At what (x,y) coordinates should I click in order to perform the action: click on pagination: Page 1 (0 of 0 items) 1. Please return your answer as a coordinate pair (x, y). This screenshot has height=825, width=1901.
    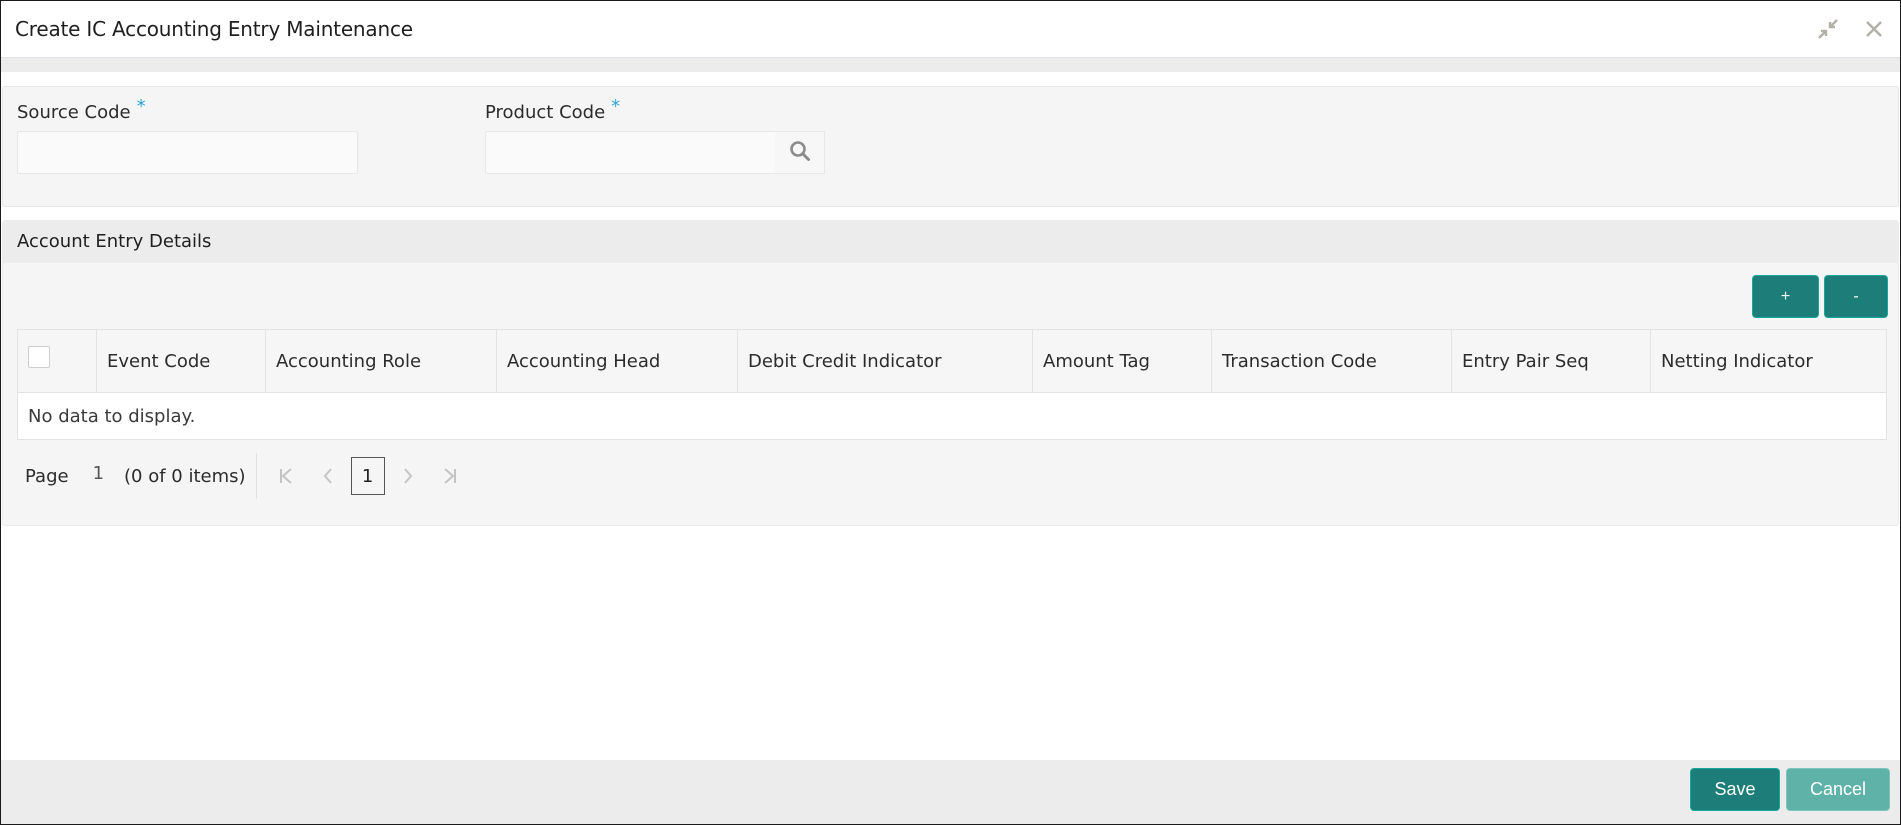
    Looking at the image, I should click on (241, 476).